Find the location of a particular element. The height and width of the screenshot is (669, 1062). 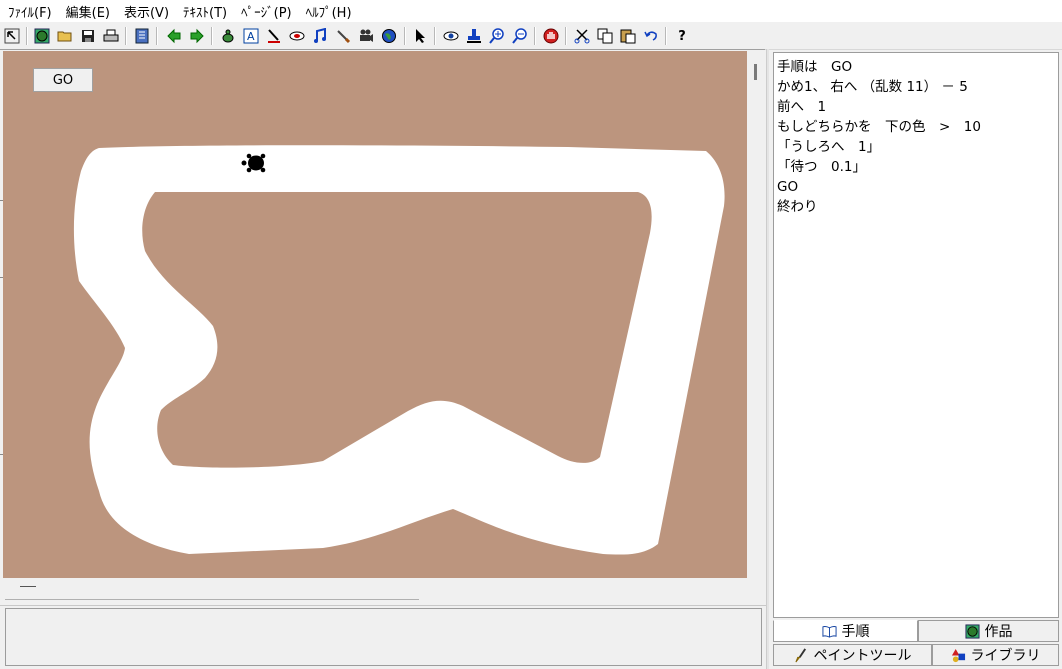

brush-icon is located at coordinates (343, 36).